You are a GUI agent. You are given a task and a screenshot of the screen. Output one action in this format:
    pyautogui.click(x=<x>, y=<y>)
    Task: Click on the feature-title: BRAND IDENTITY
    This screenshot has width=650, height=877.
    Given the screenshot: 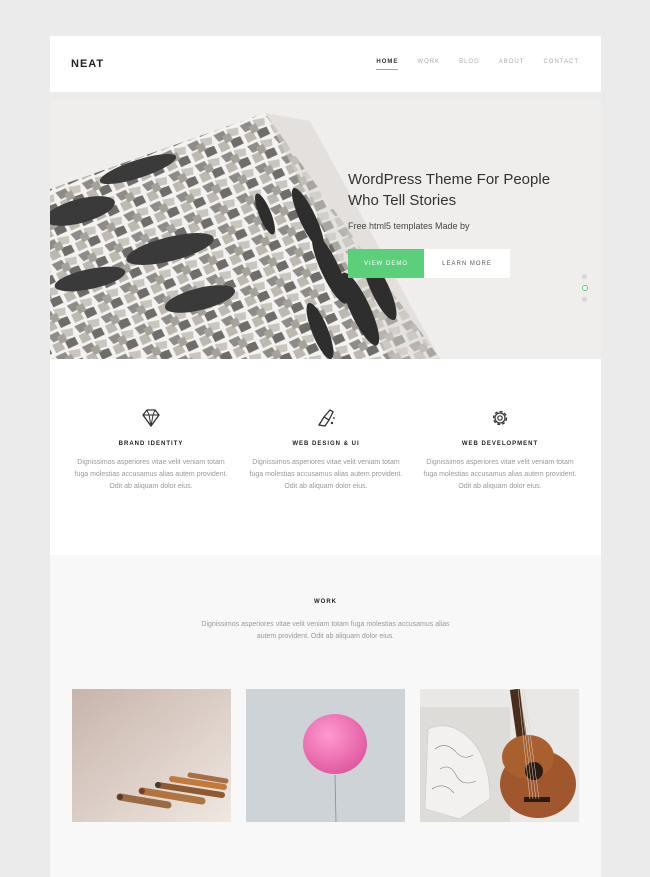 What is the action you would take?
    pyautogui.click(x=151, y=444)
    